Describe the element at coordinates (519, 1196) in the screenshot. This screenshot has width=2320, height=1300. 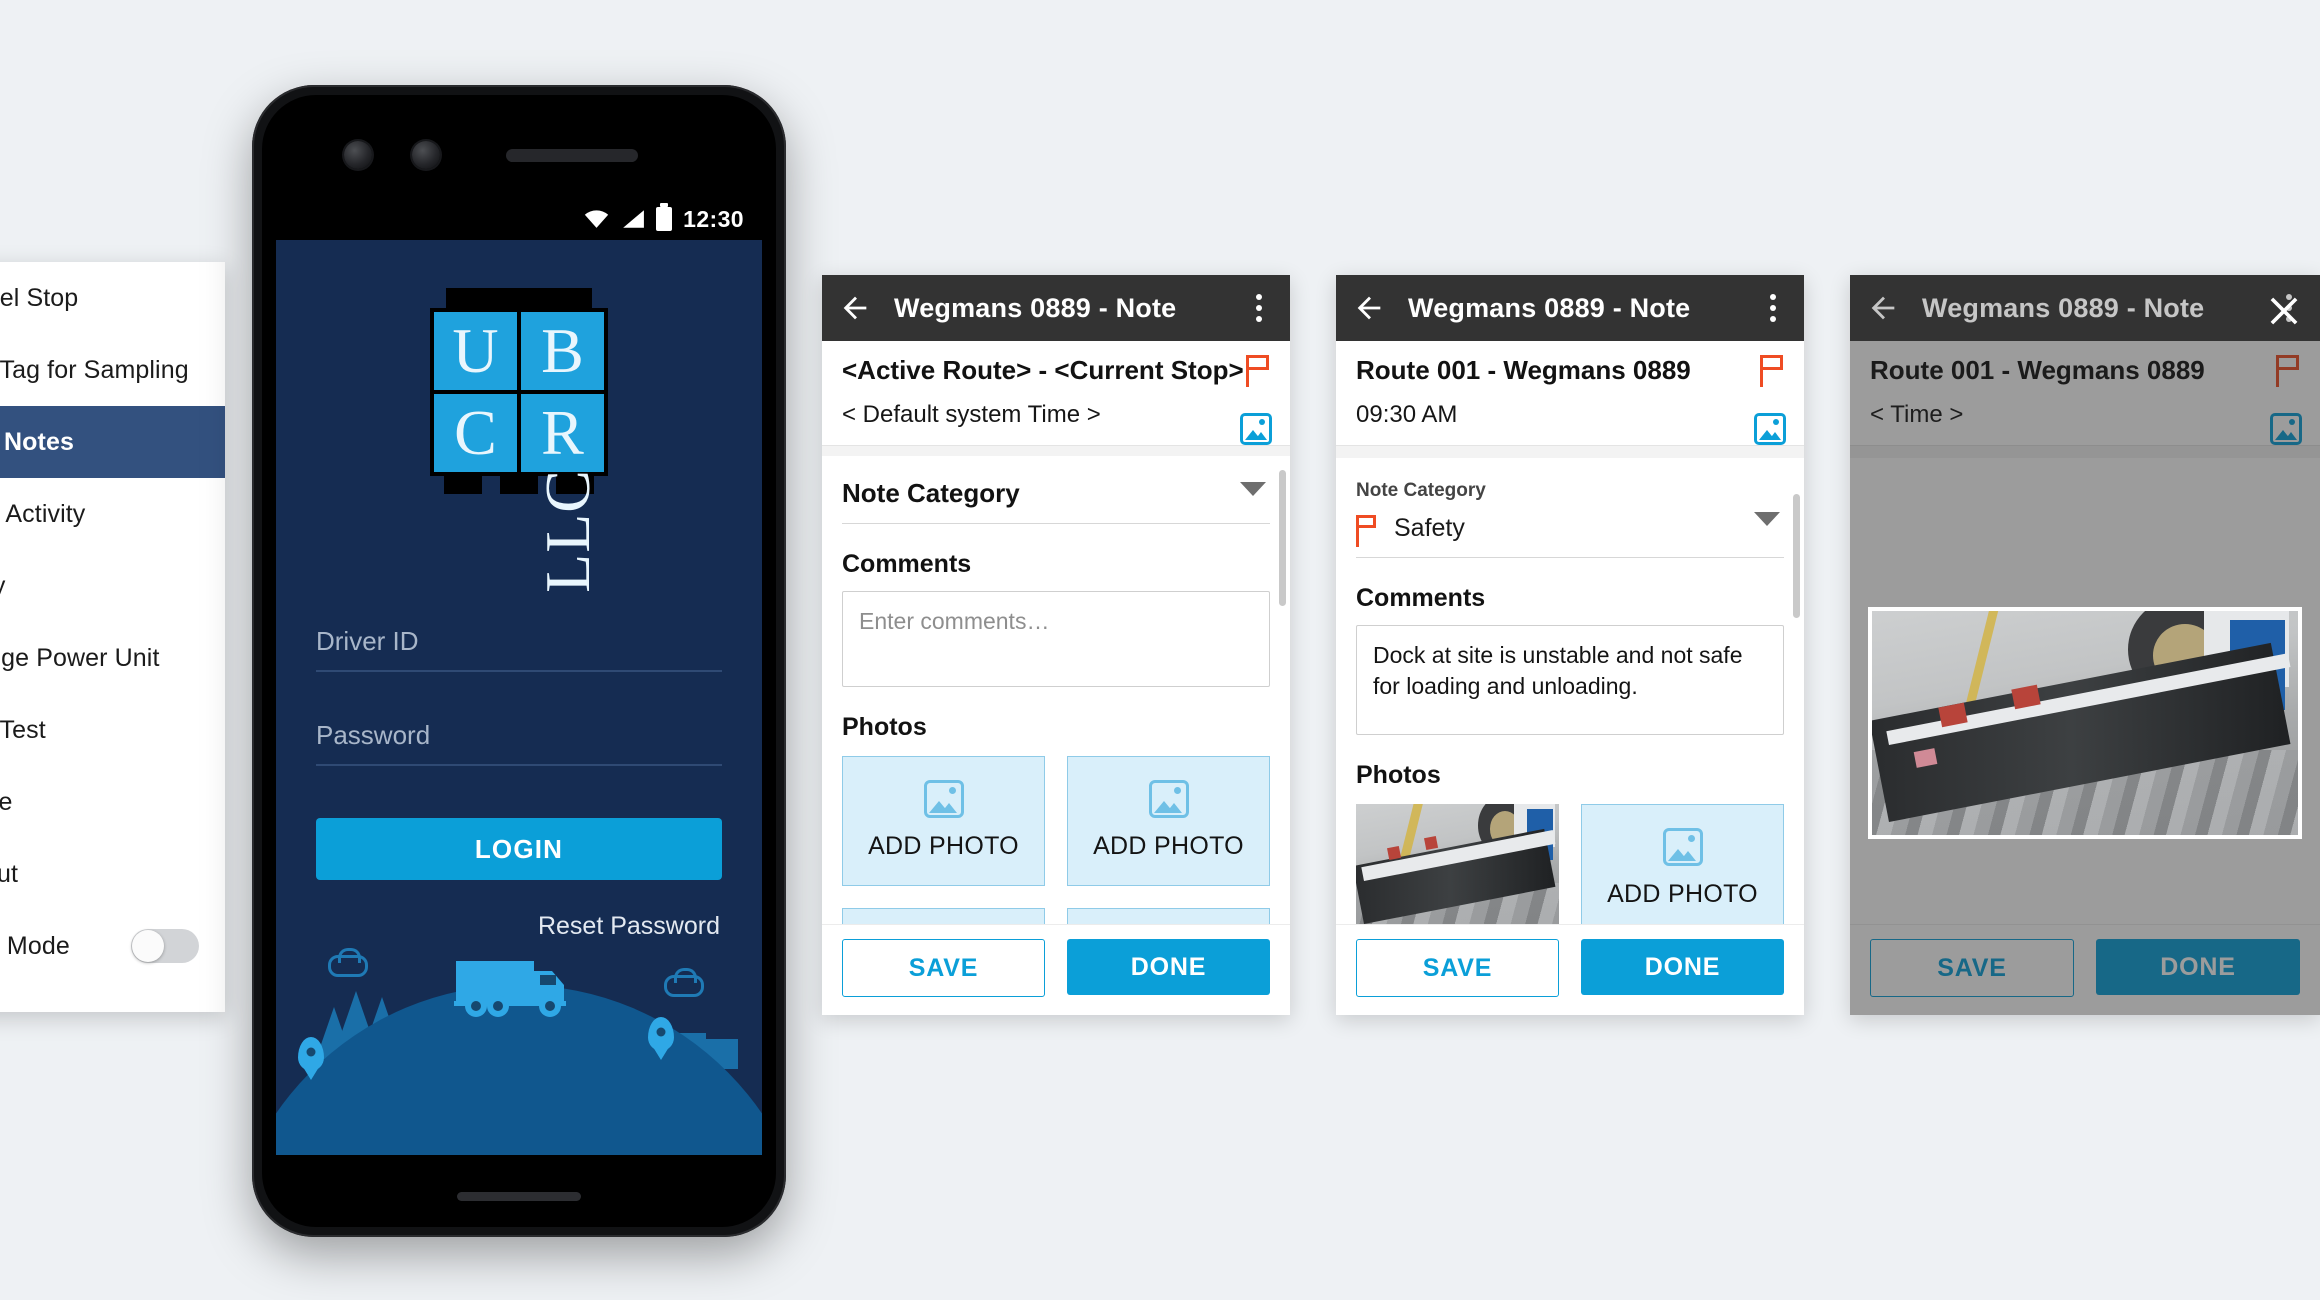
I see `home-indicator` at that location.